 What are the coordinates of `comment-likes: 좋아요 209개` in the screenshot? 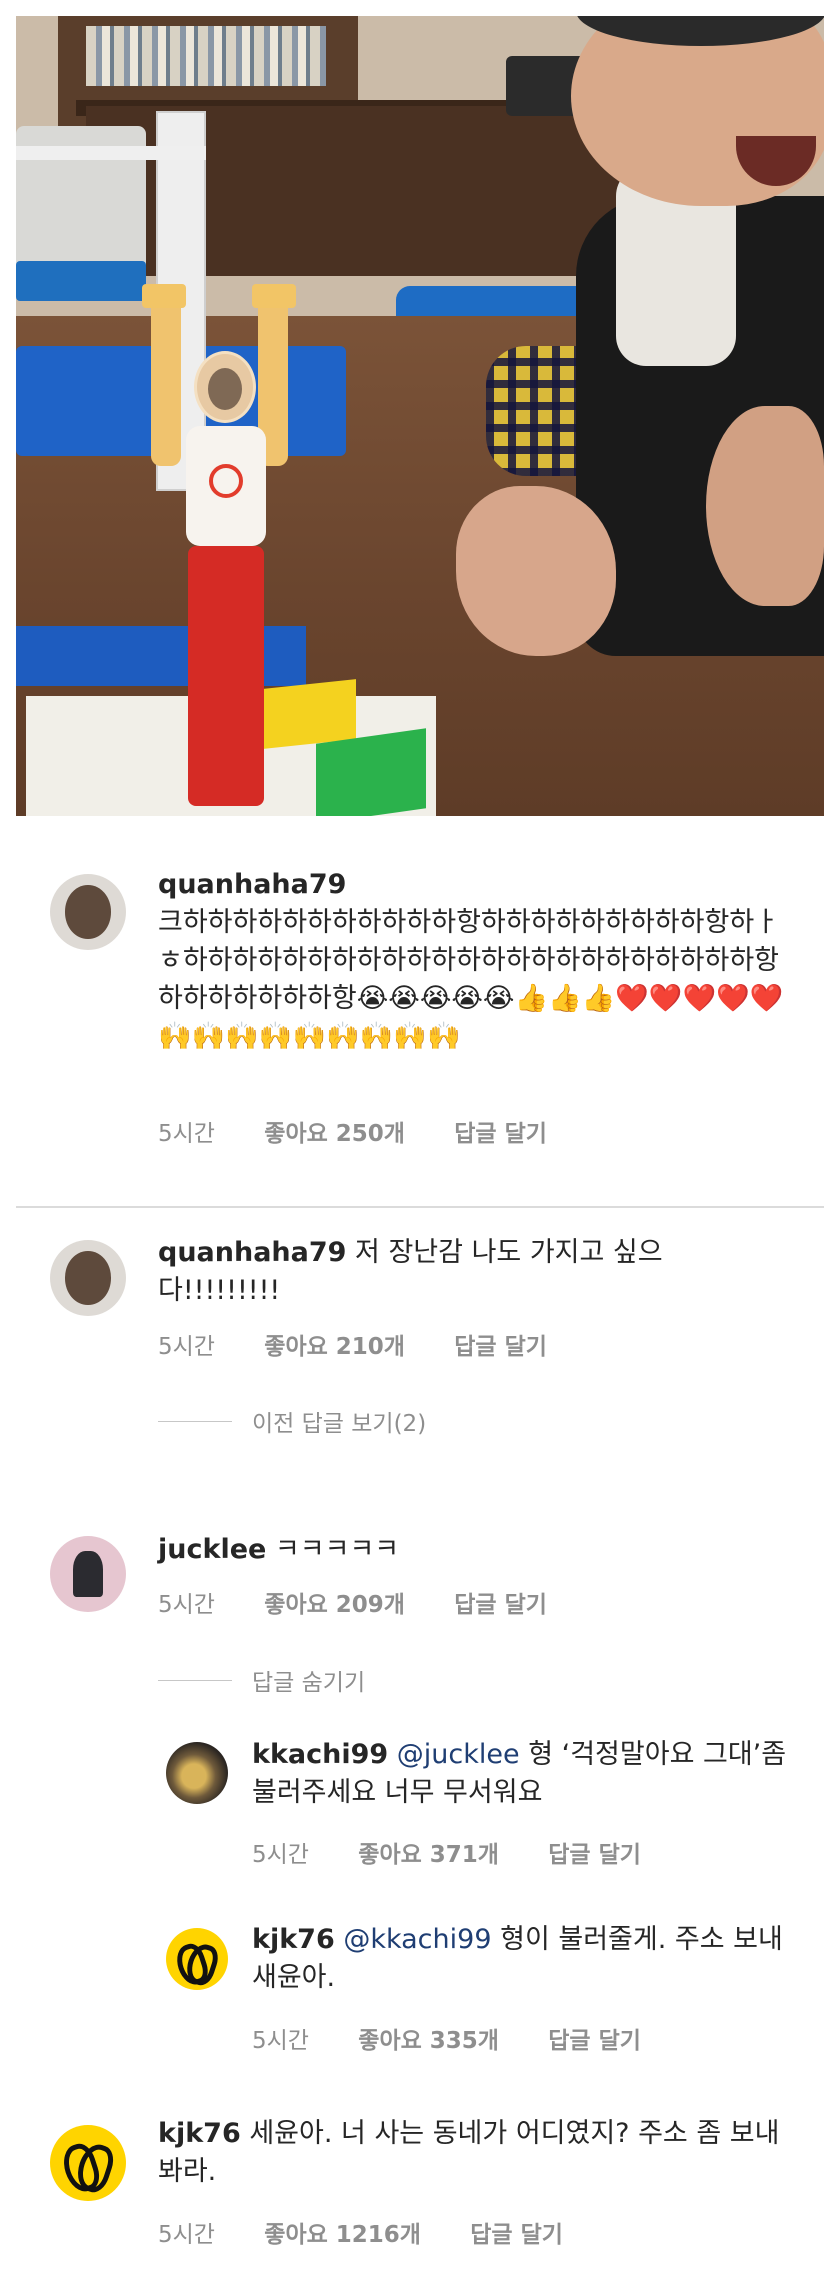 It's located at (334, 1605).